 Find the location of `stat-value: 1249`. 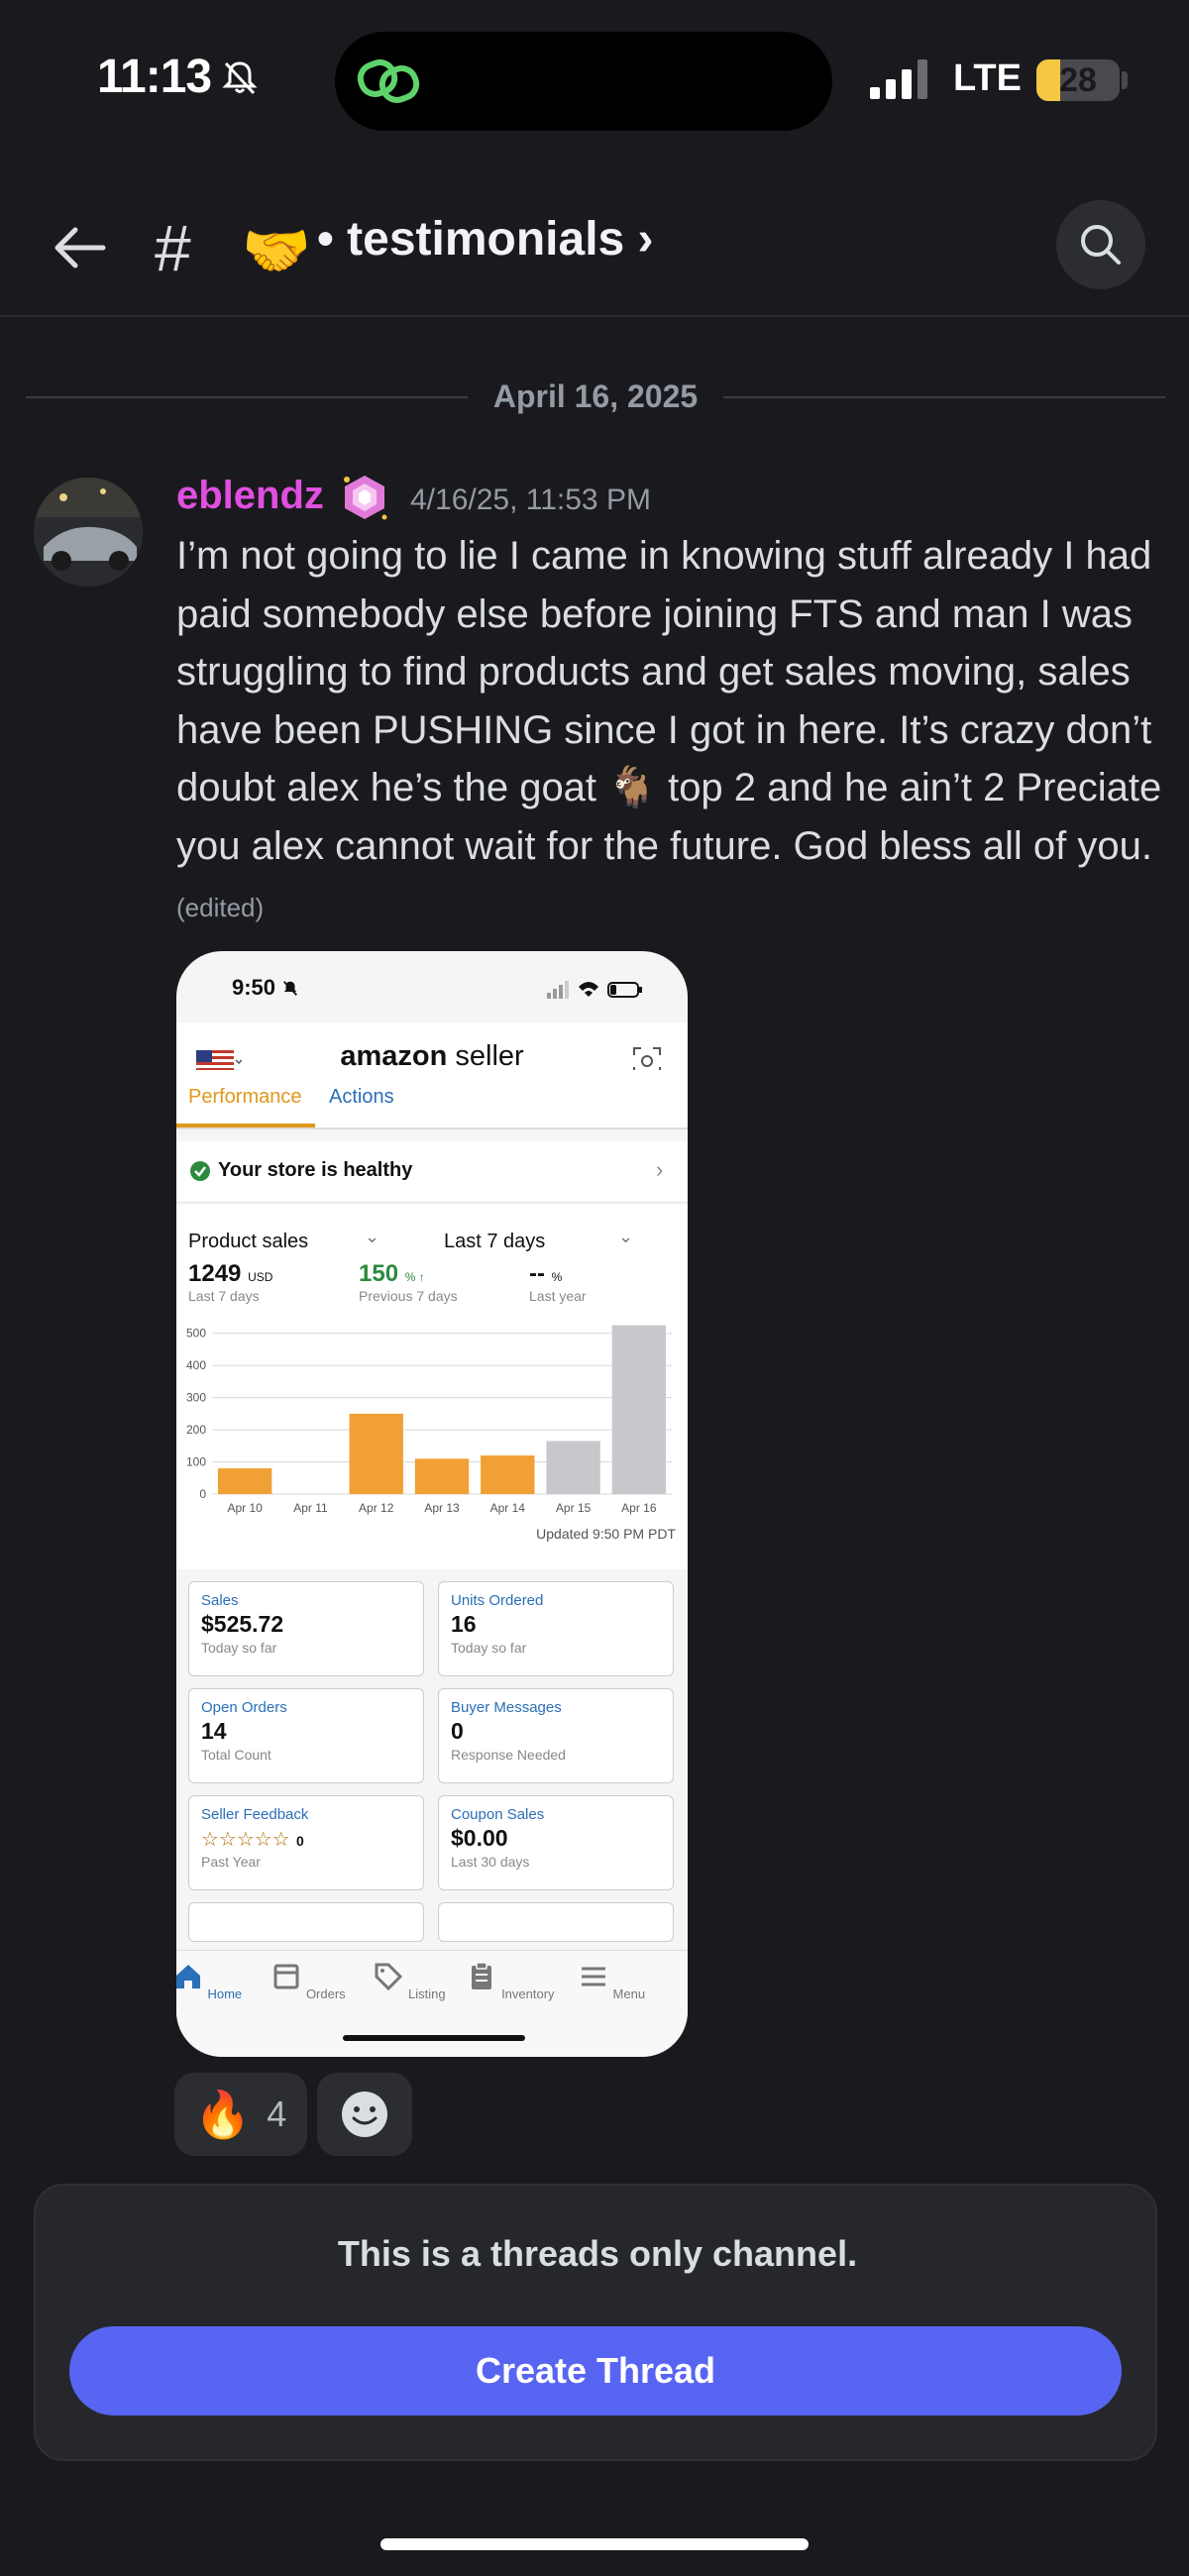

stat-value: 1249 is located at coordinates (215, 1273).